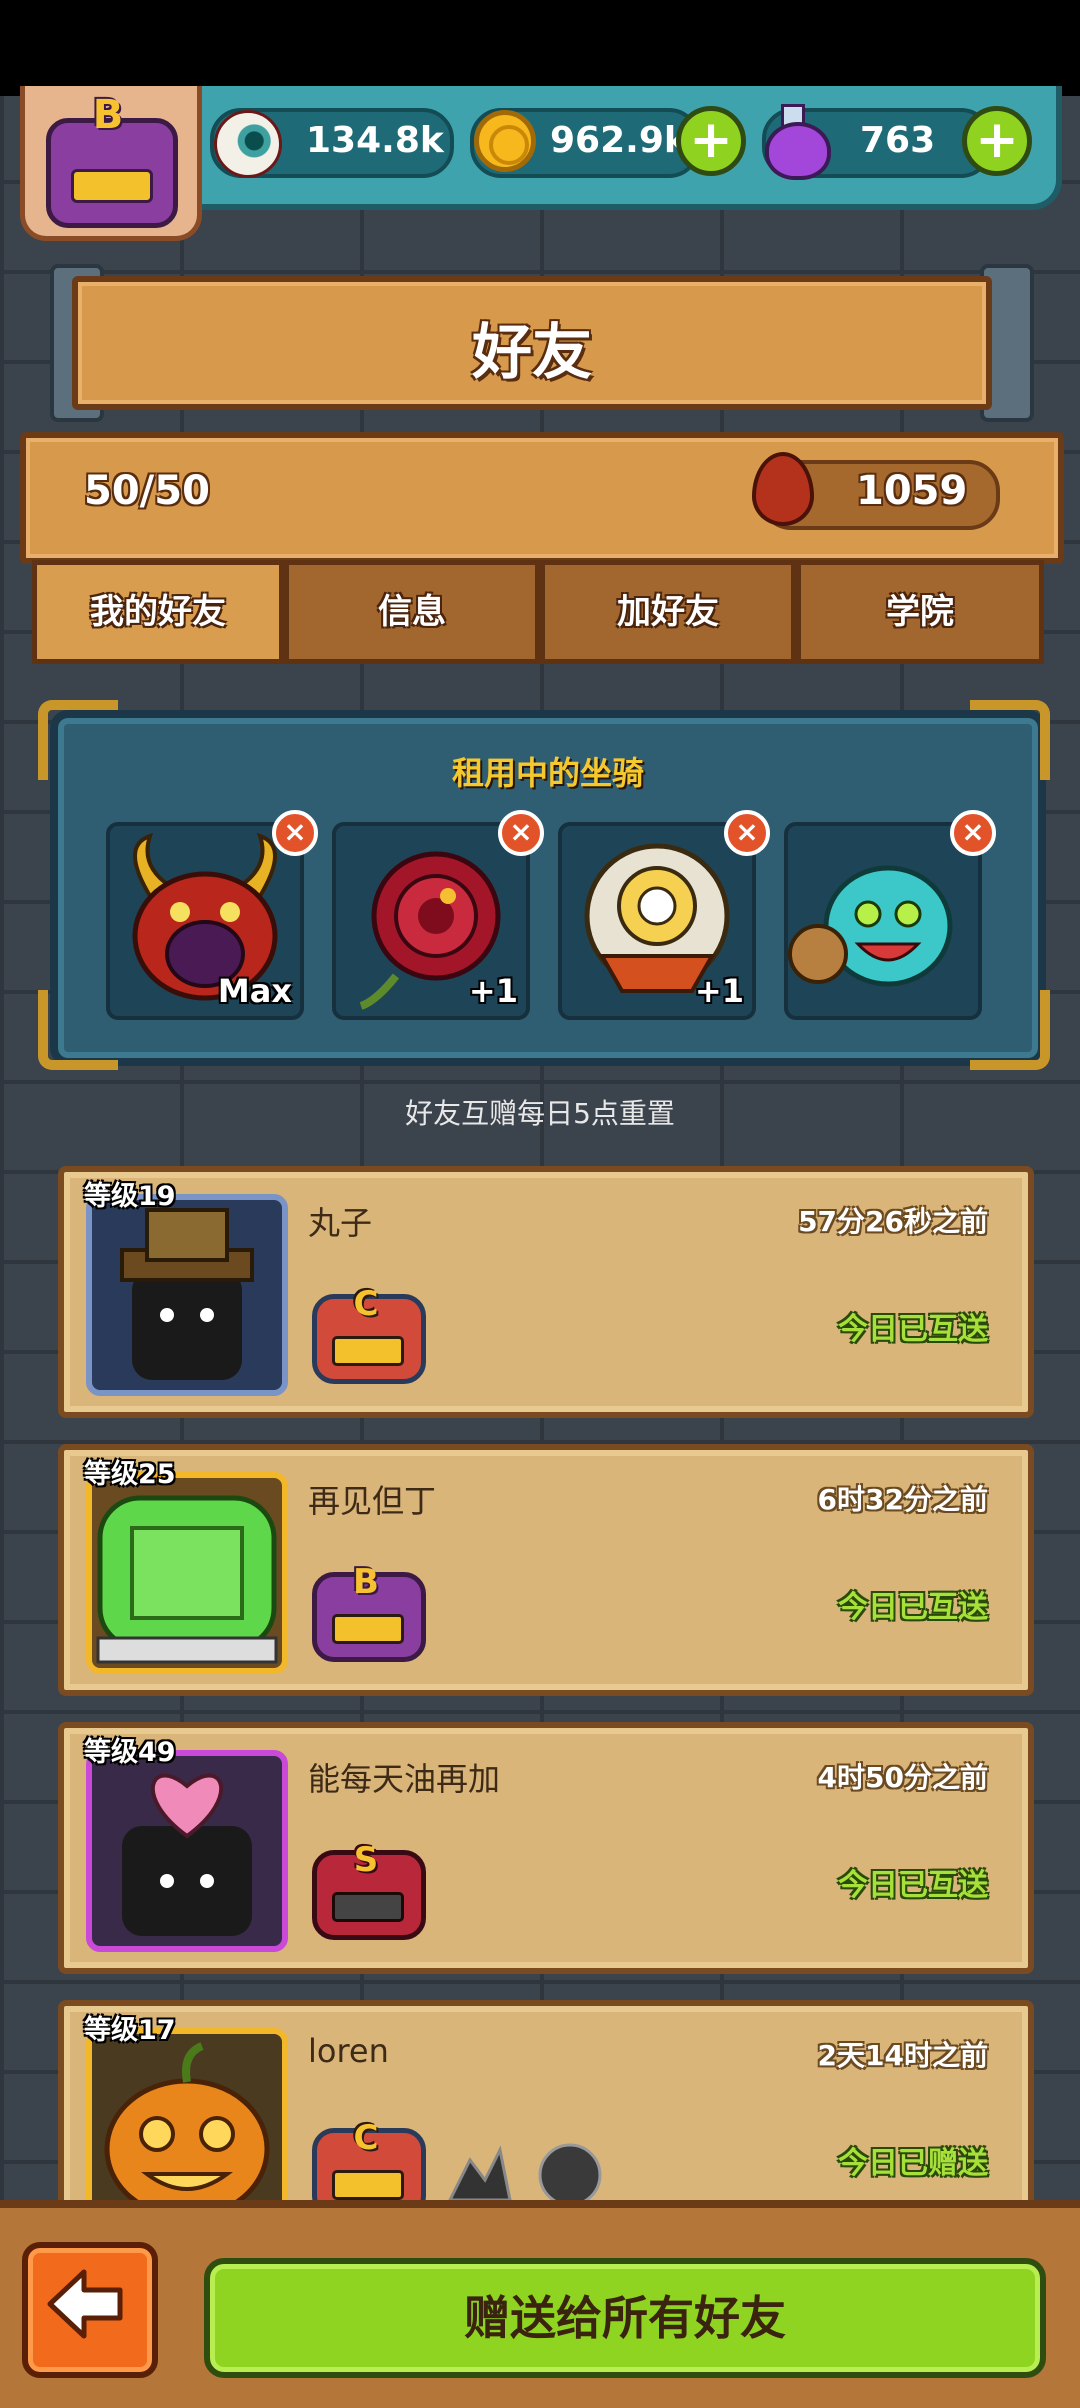  Describe the element at coordinates (619, 140) in the screenshot. I see `gold-value: 962.9k` at that location.